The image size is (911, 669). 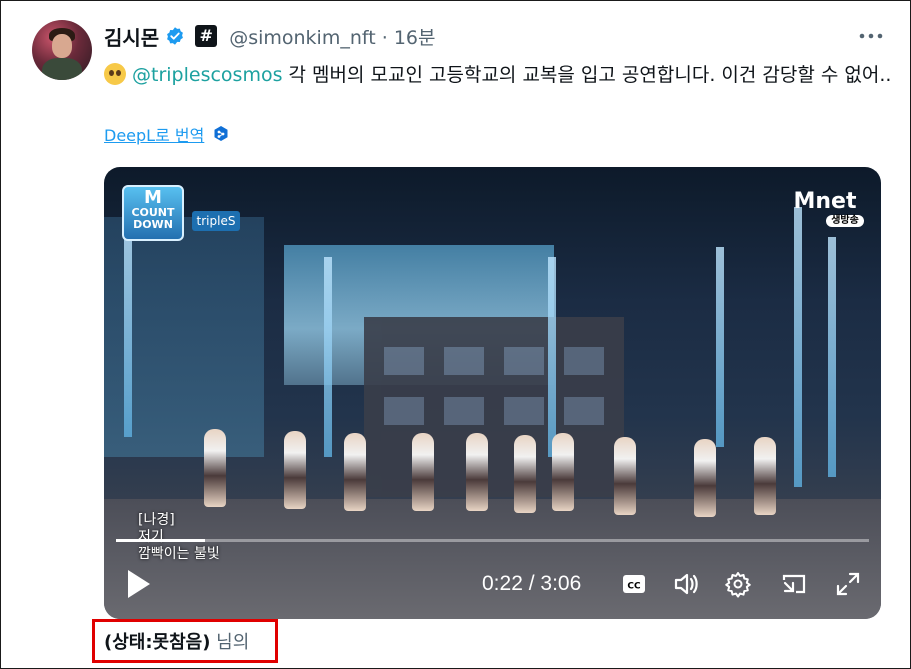 I want to click on pleading-face-emoji-icon, so click(x=115, y=74).